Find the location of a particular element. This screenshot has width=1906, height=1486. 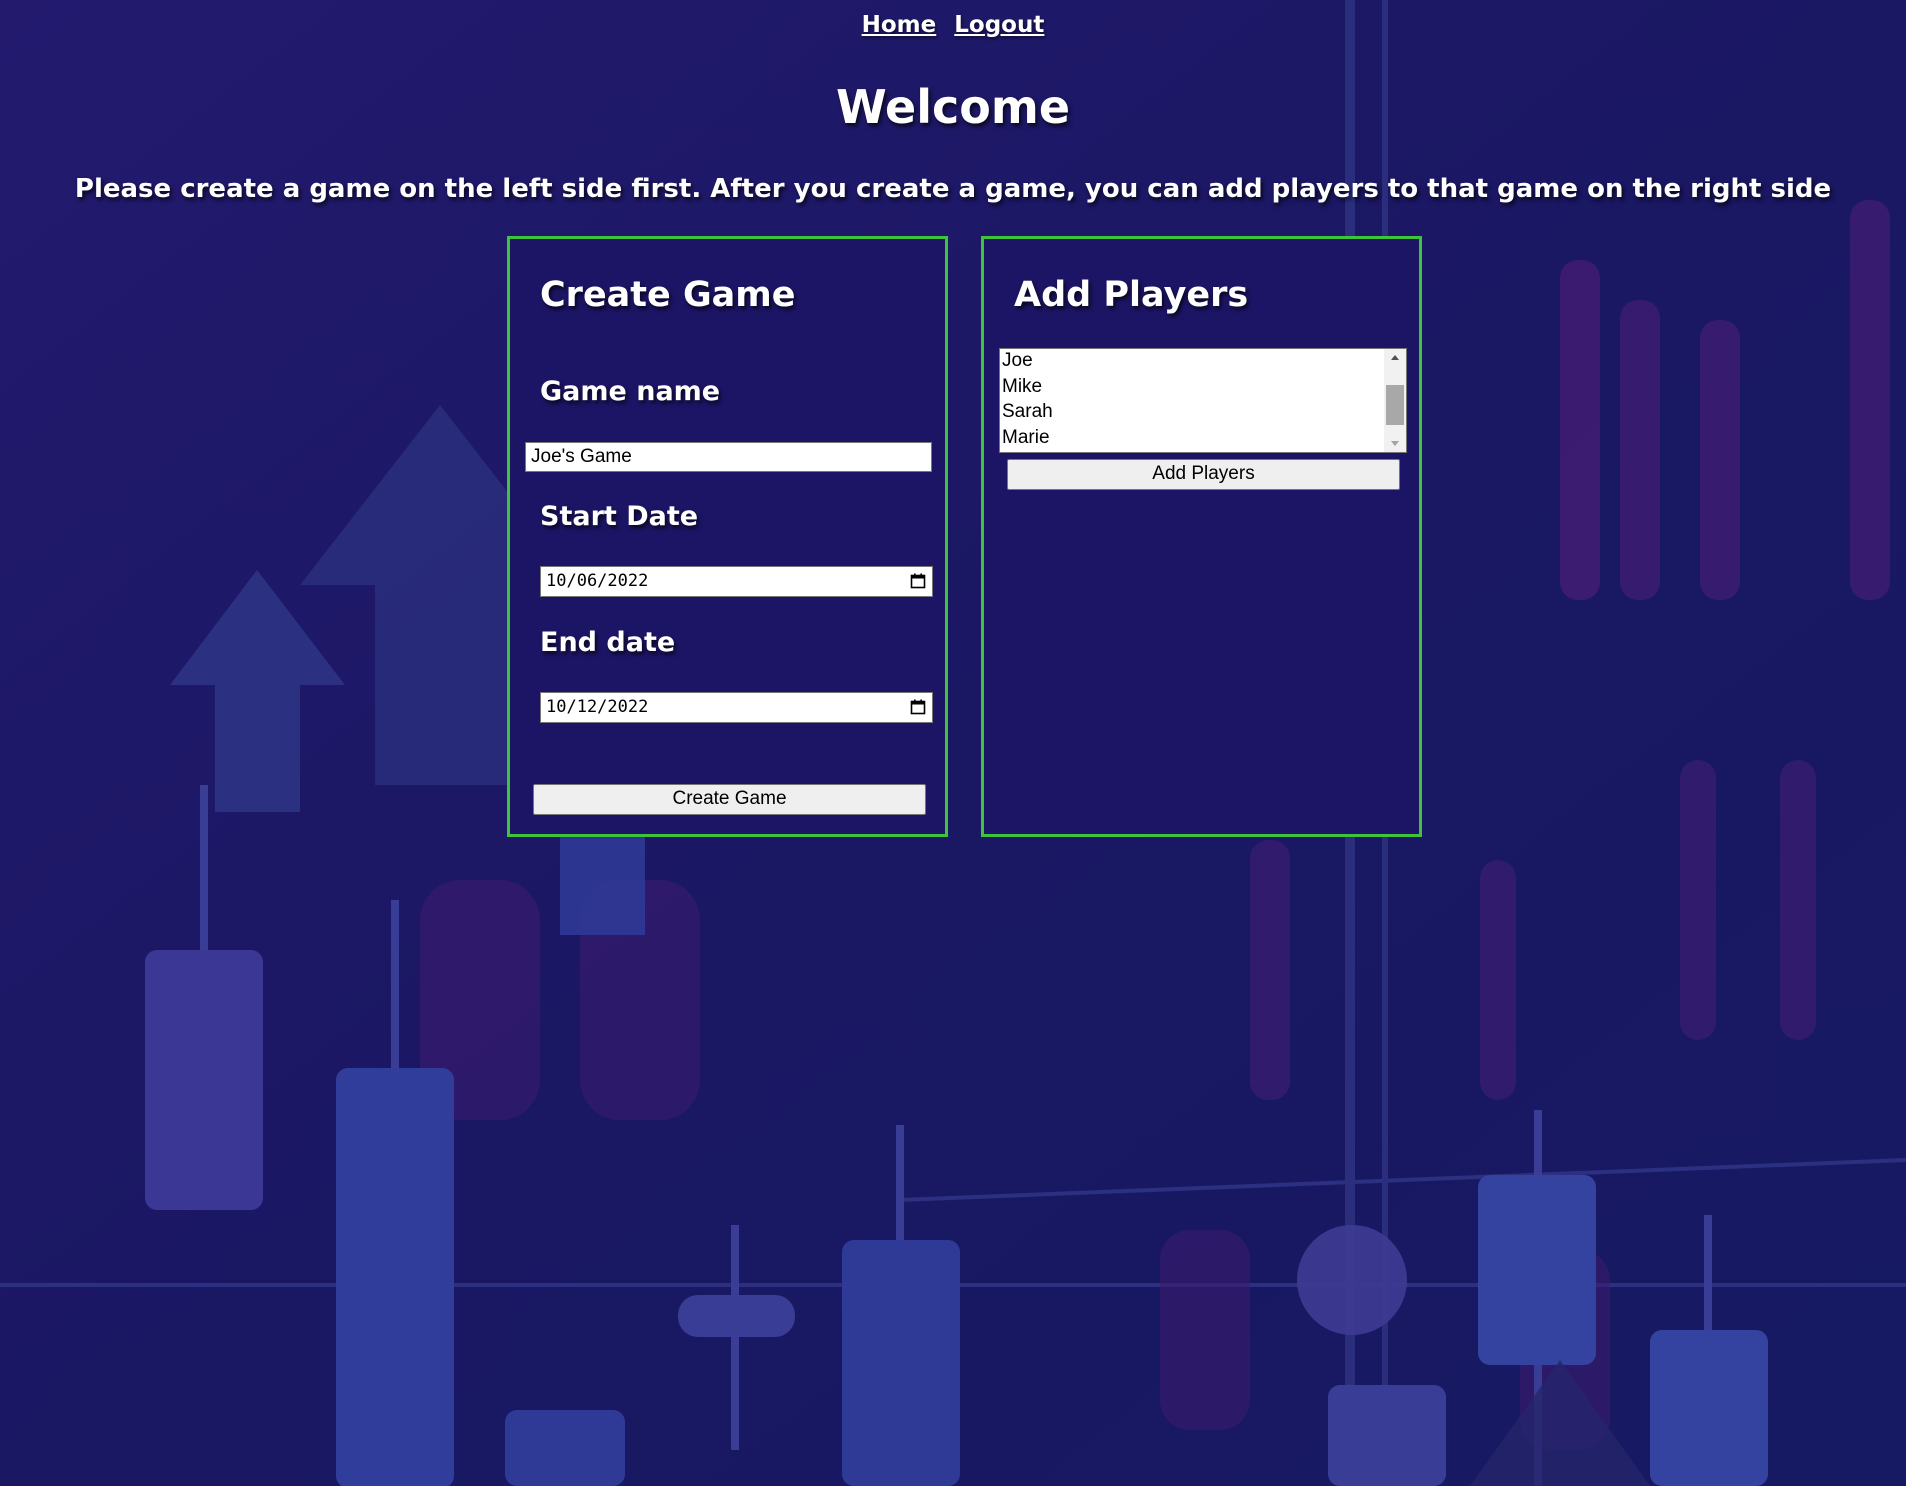

scrollbar-thumb is located at coordinates (1395, 405).